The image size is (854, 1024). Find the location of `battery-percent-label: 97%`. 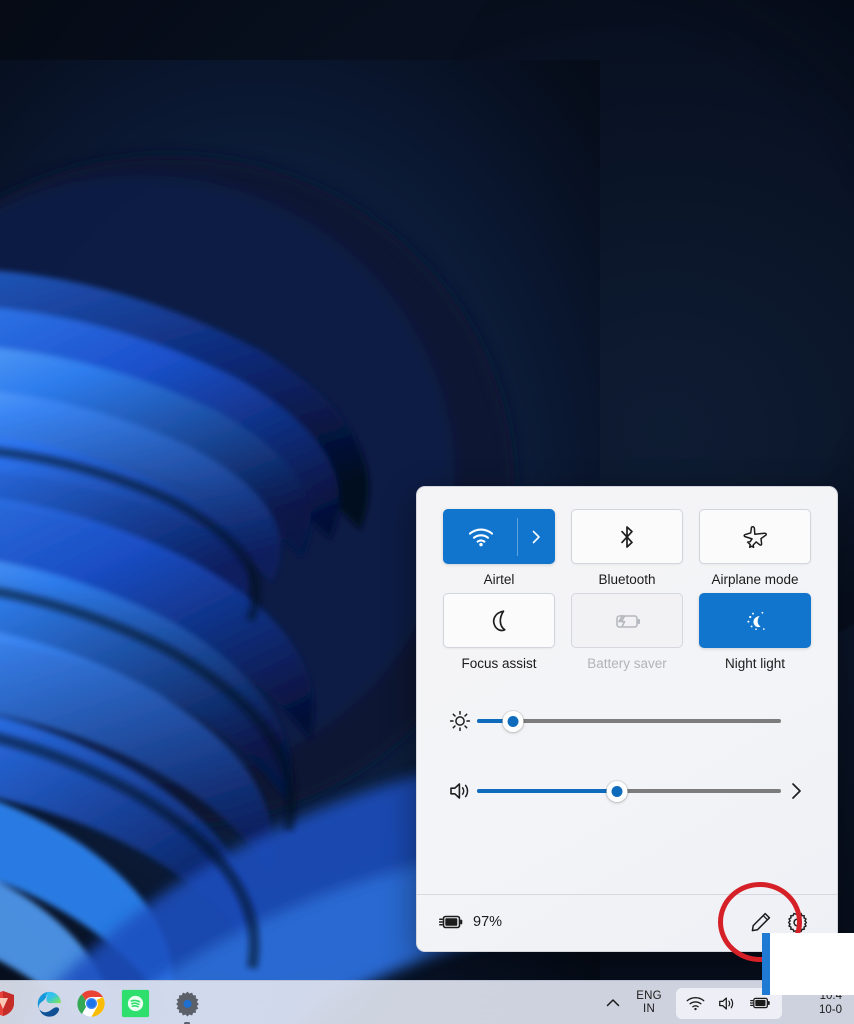

battery-percent-label: 97% is located at coordinates (488, 922).